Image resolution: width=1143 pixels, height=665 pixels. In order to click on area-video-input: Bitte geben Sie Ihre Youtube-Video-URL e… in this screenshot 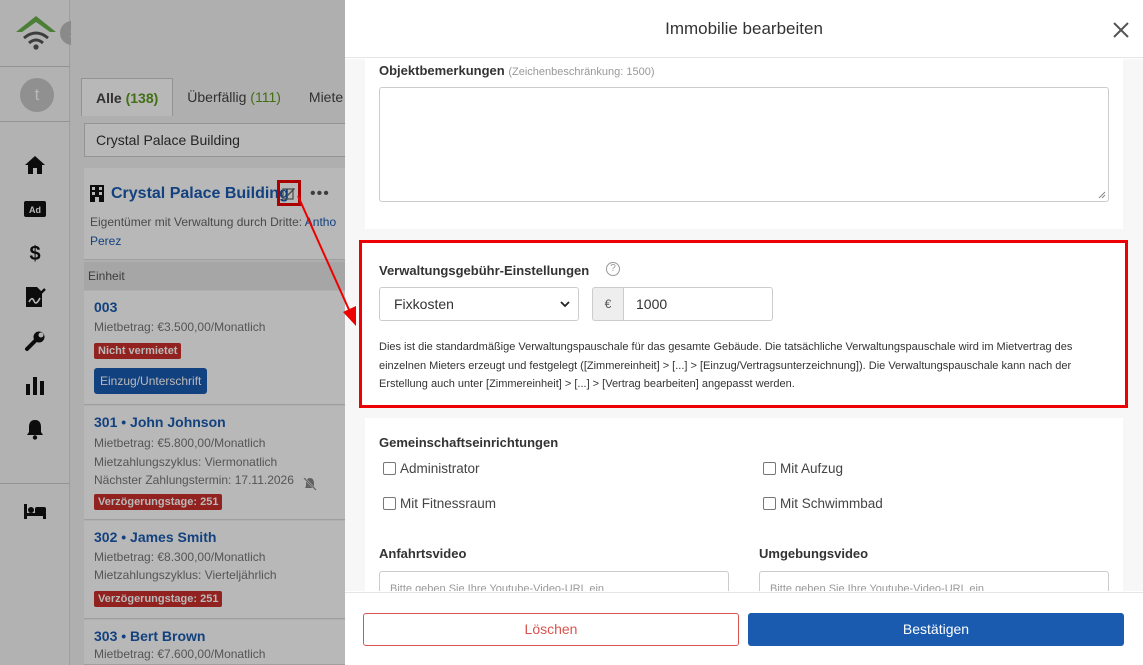, I will do `click(934, 581)`.